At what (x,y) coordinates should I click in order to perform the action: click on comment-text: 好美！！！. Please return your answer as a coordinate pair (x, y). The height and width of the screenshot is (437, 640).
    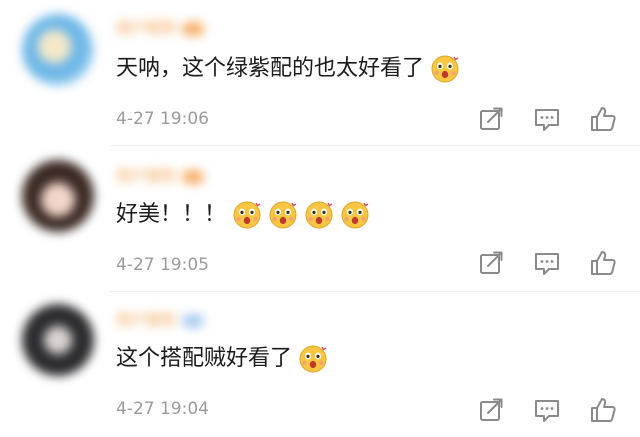
    Looking at the image, I should click on (243, 215).